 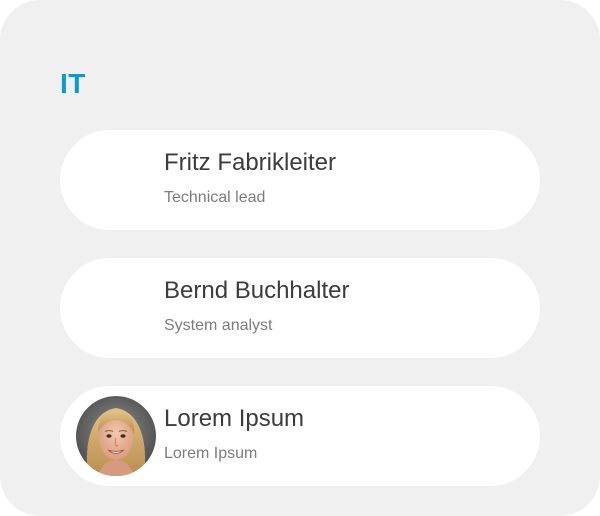 I want to click on person-role: Technical lead, so click(x=215, y=197).